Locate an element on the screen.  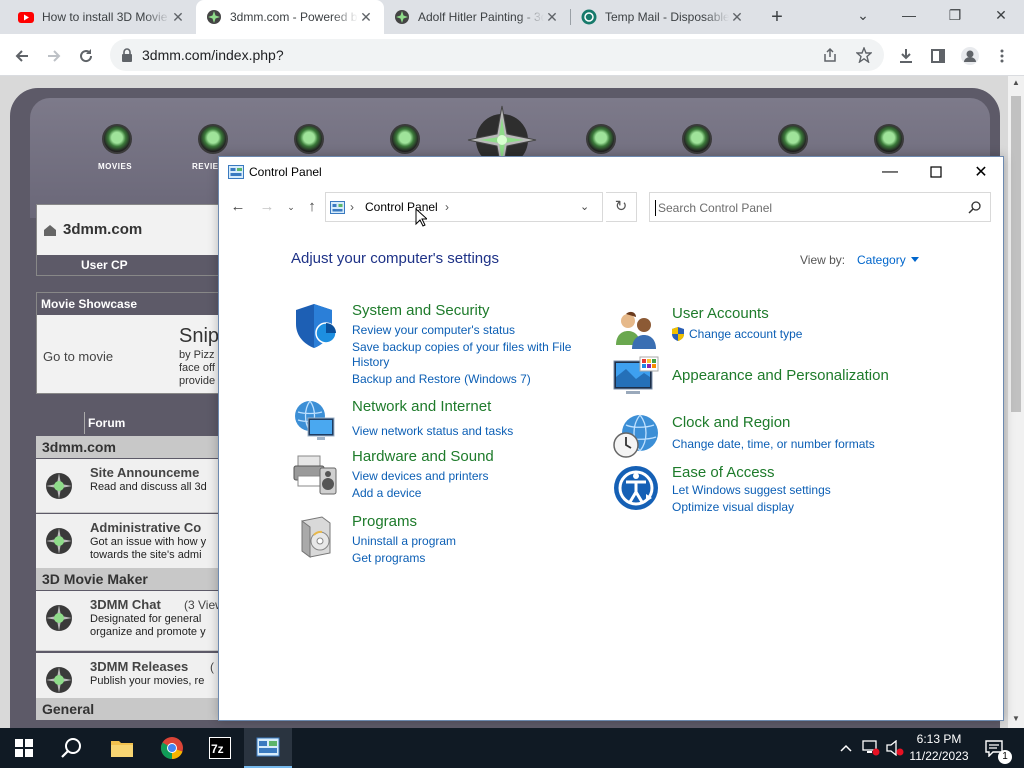
tab-search-icon: ⌄ is located at coordinates (863, 15).